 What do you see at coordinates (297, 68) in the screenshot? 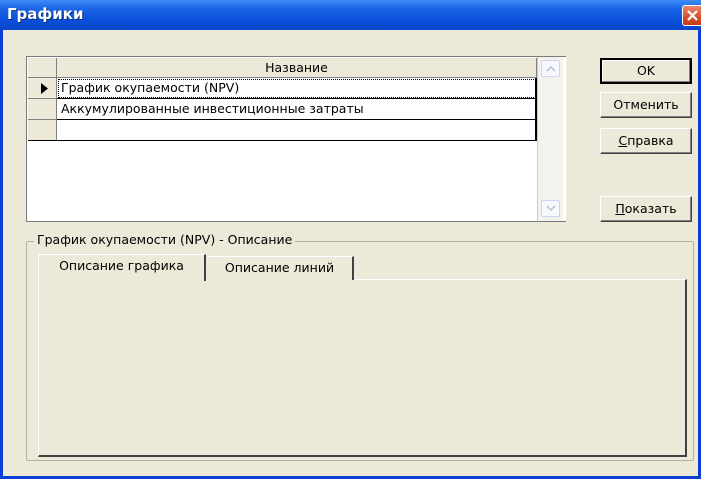
I see `column-header-name: Название` at bounding box center [297, 68].